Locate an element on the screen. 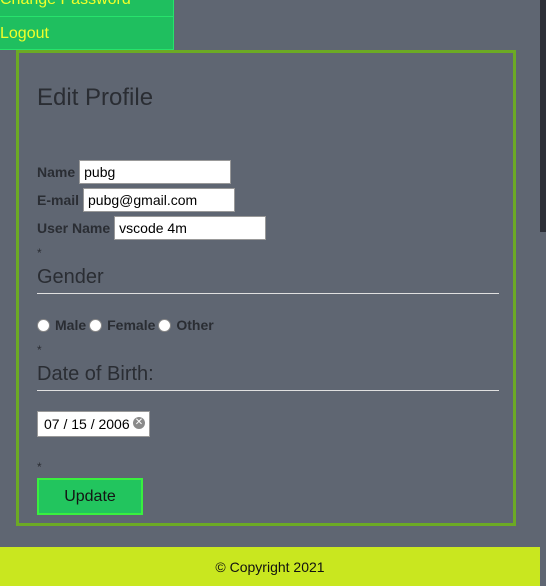 Image resolution: width=546 pixels, height=586 pixels. name-label: Name is located at coordinates (56, 172).